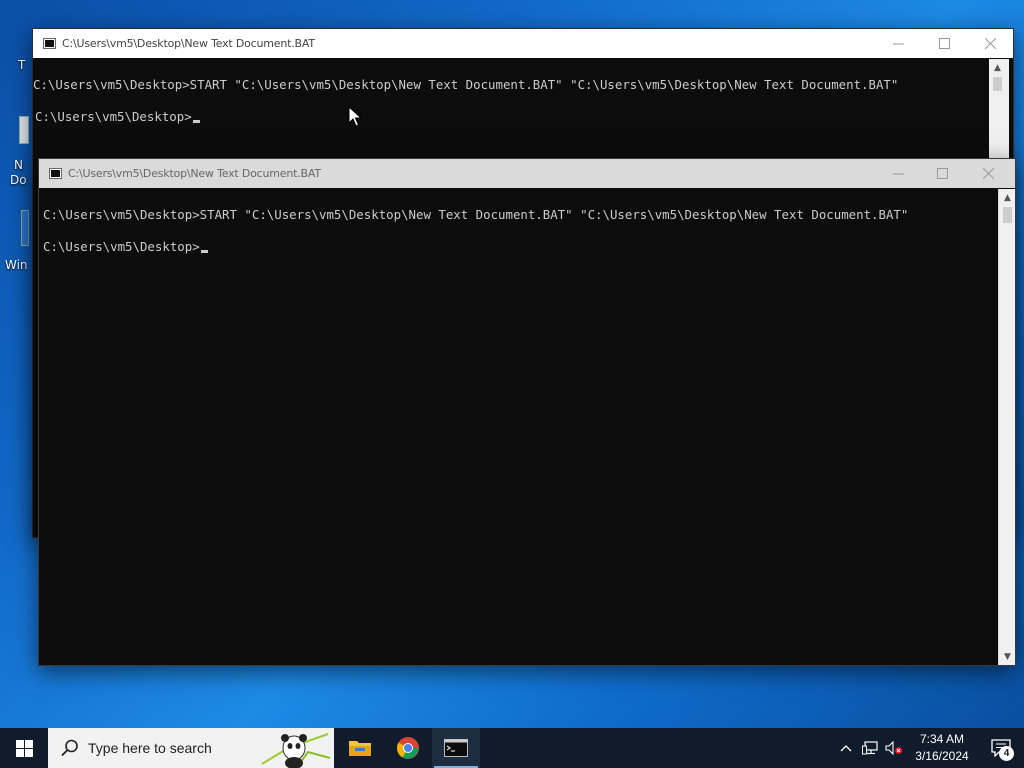 This screenshot has width=1024, height=768. What do you see at coordinates (1006, 427) in the screenshot?
I see `front-vertical-scrollbar: ▲ ▼` at bounding box center [1006, 427].